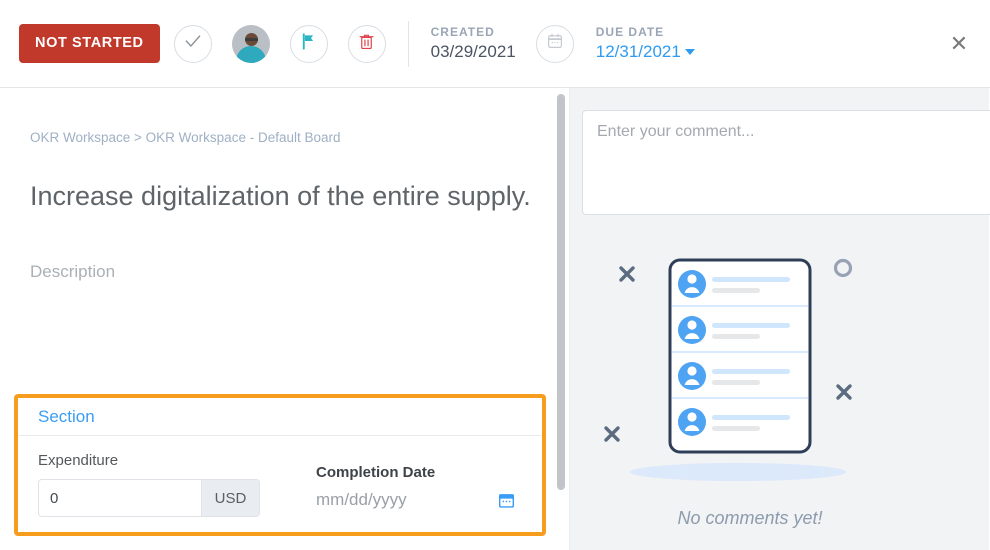 The image size is (990, 550). I want to click on due-date-value-wrap: 12/31/2021, so click(645, 52).